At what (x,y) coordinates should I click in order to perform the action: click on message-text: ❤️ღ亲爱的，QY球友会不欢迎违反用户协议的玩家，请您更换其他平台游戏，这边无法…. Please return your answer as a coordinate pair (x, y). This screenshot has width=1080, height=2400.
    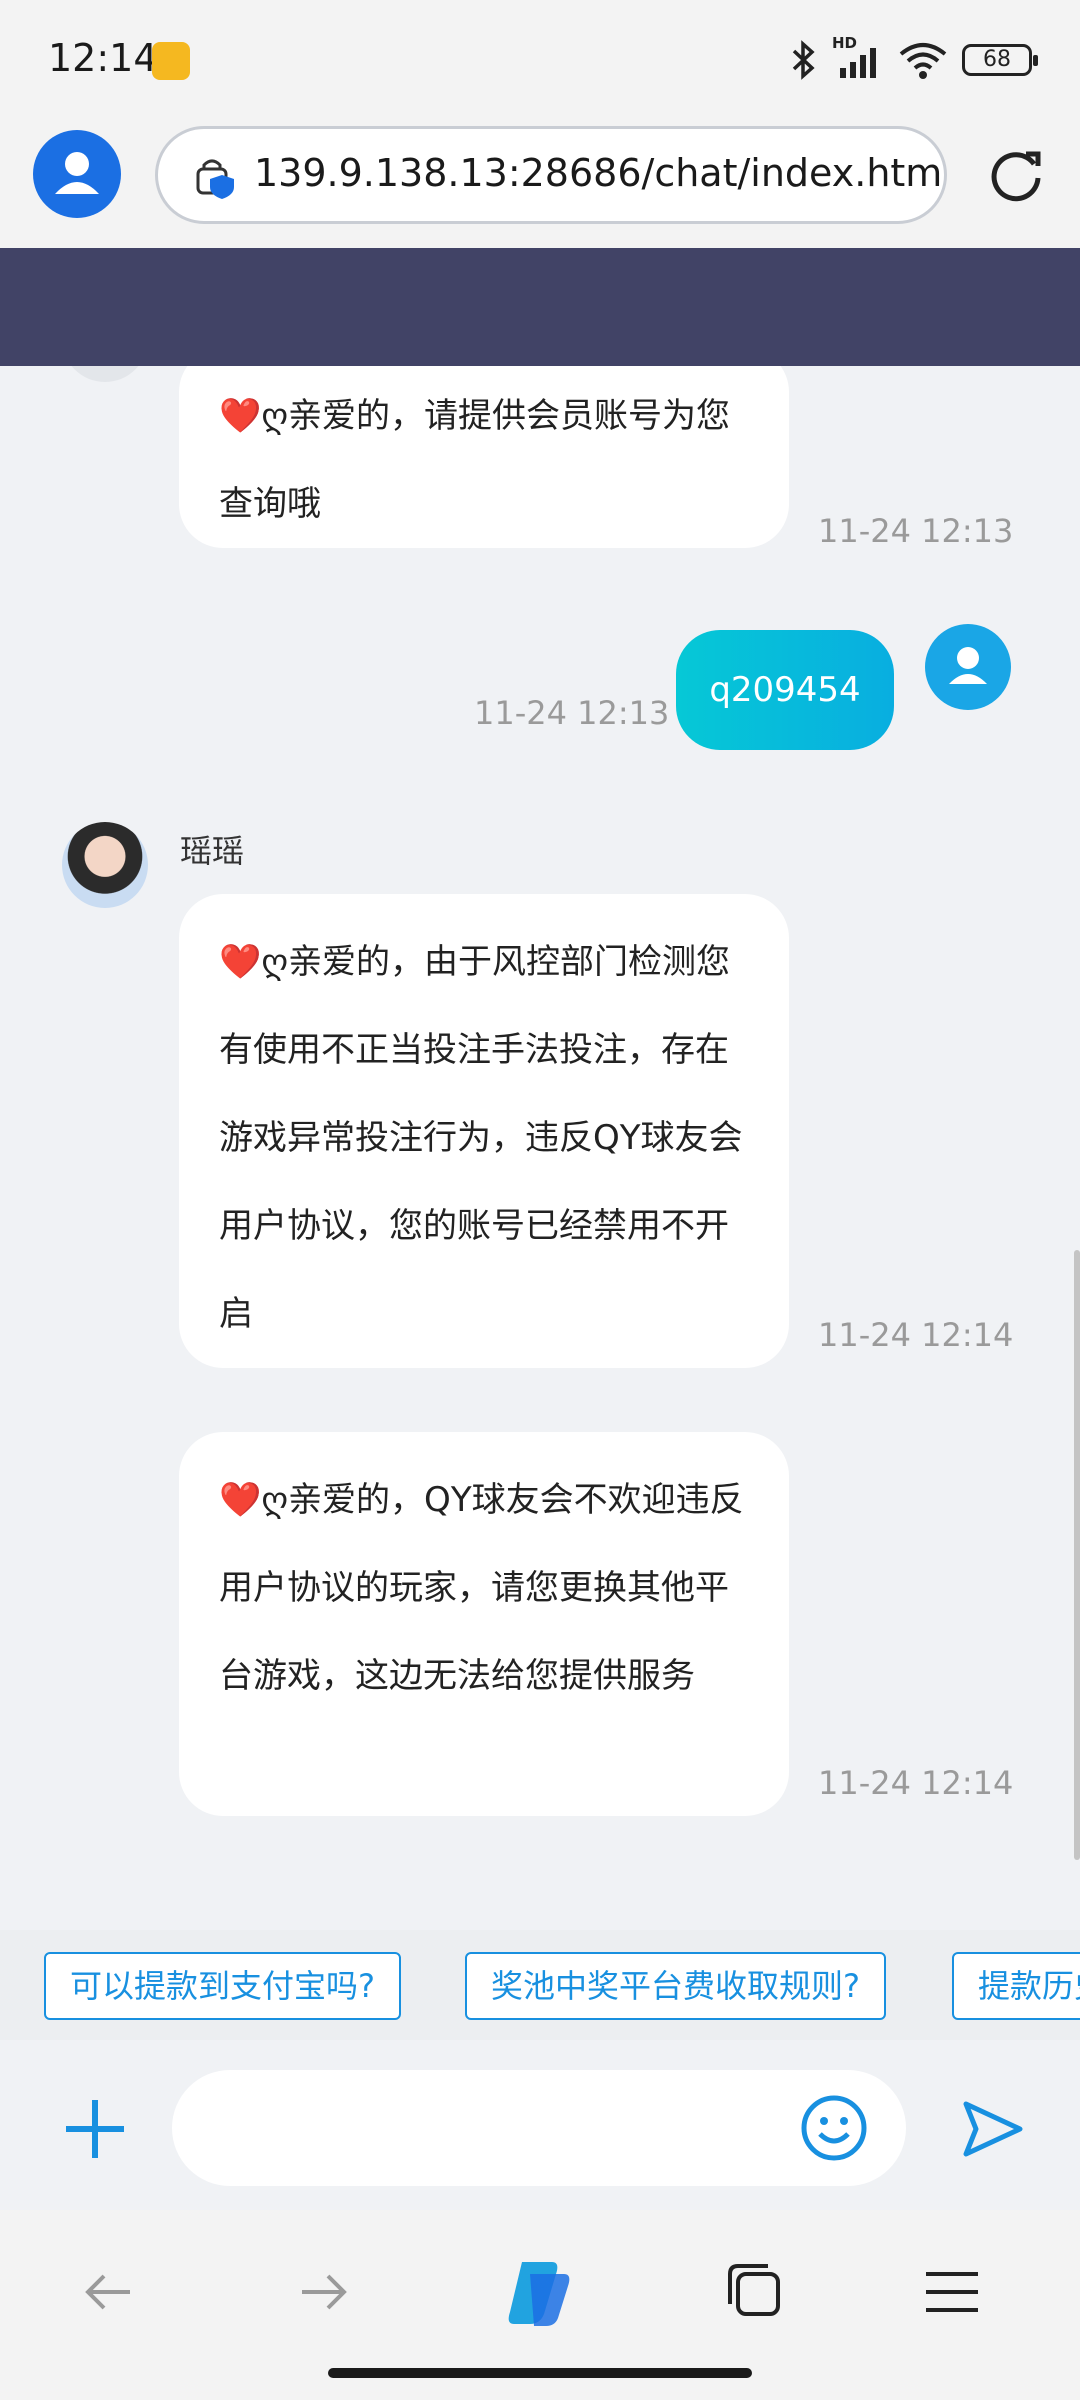
    Looking at the image, I should click on (481, 1588).